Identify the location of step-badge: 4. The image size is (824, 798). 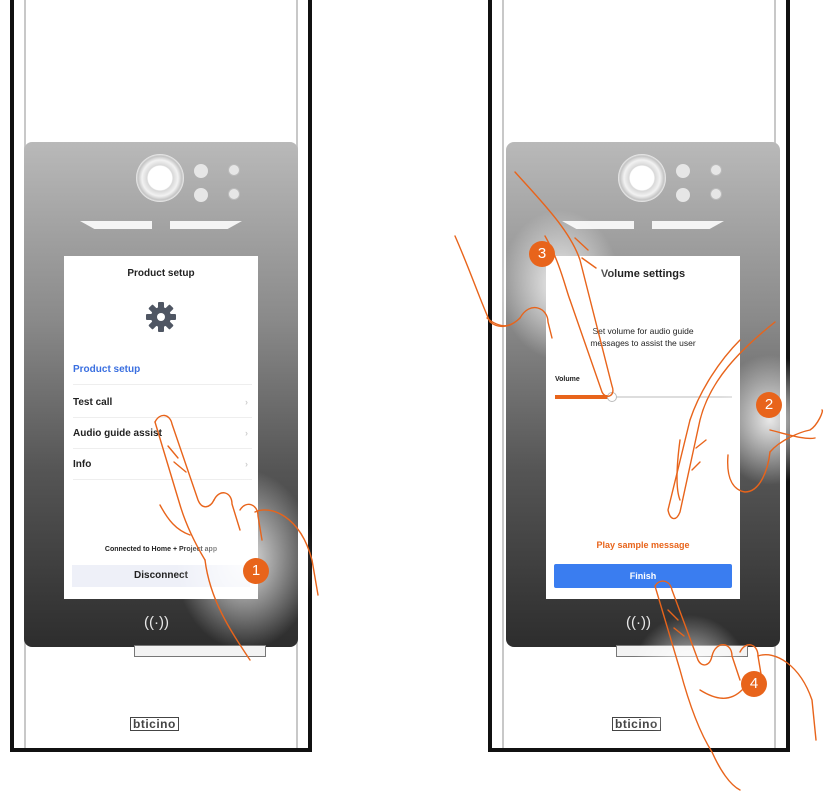
(754, 684).